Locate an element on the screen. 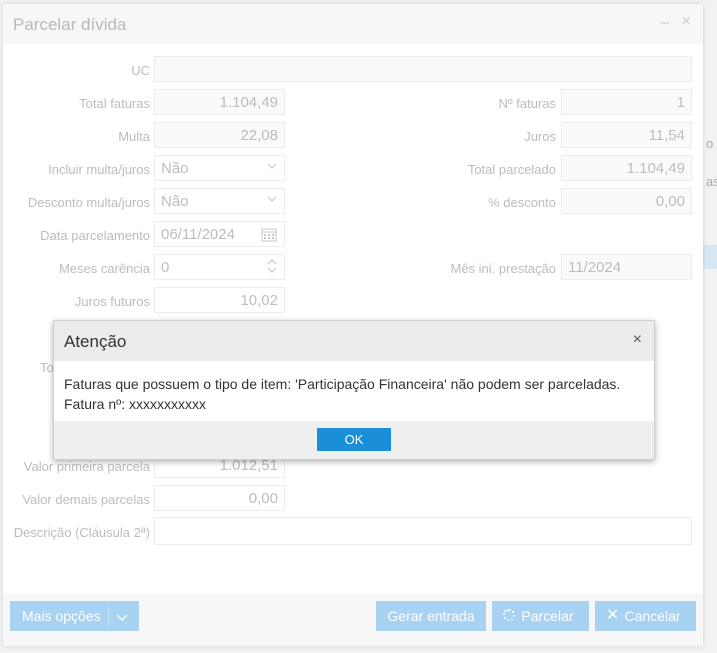 Image resolution: width=717 pixels, height=653 pixels. alert-footer: OK is located at coordinates (354, 440).